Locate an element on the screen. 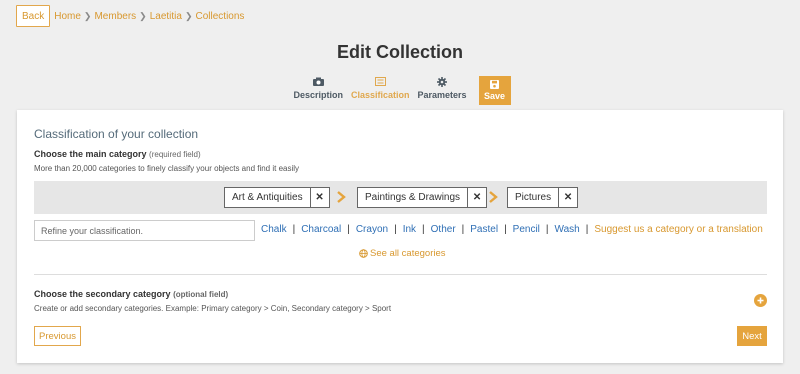 Image resolution: width=800 pixels, height=374 pixels. category-chip-label: Art & Antiquities is located at coordinates (267, 197).